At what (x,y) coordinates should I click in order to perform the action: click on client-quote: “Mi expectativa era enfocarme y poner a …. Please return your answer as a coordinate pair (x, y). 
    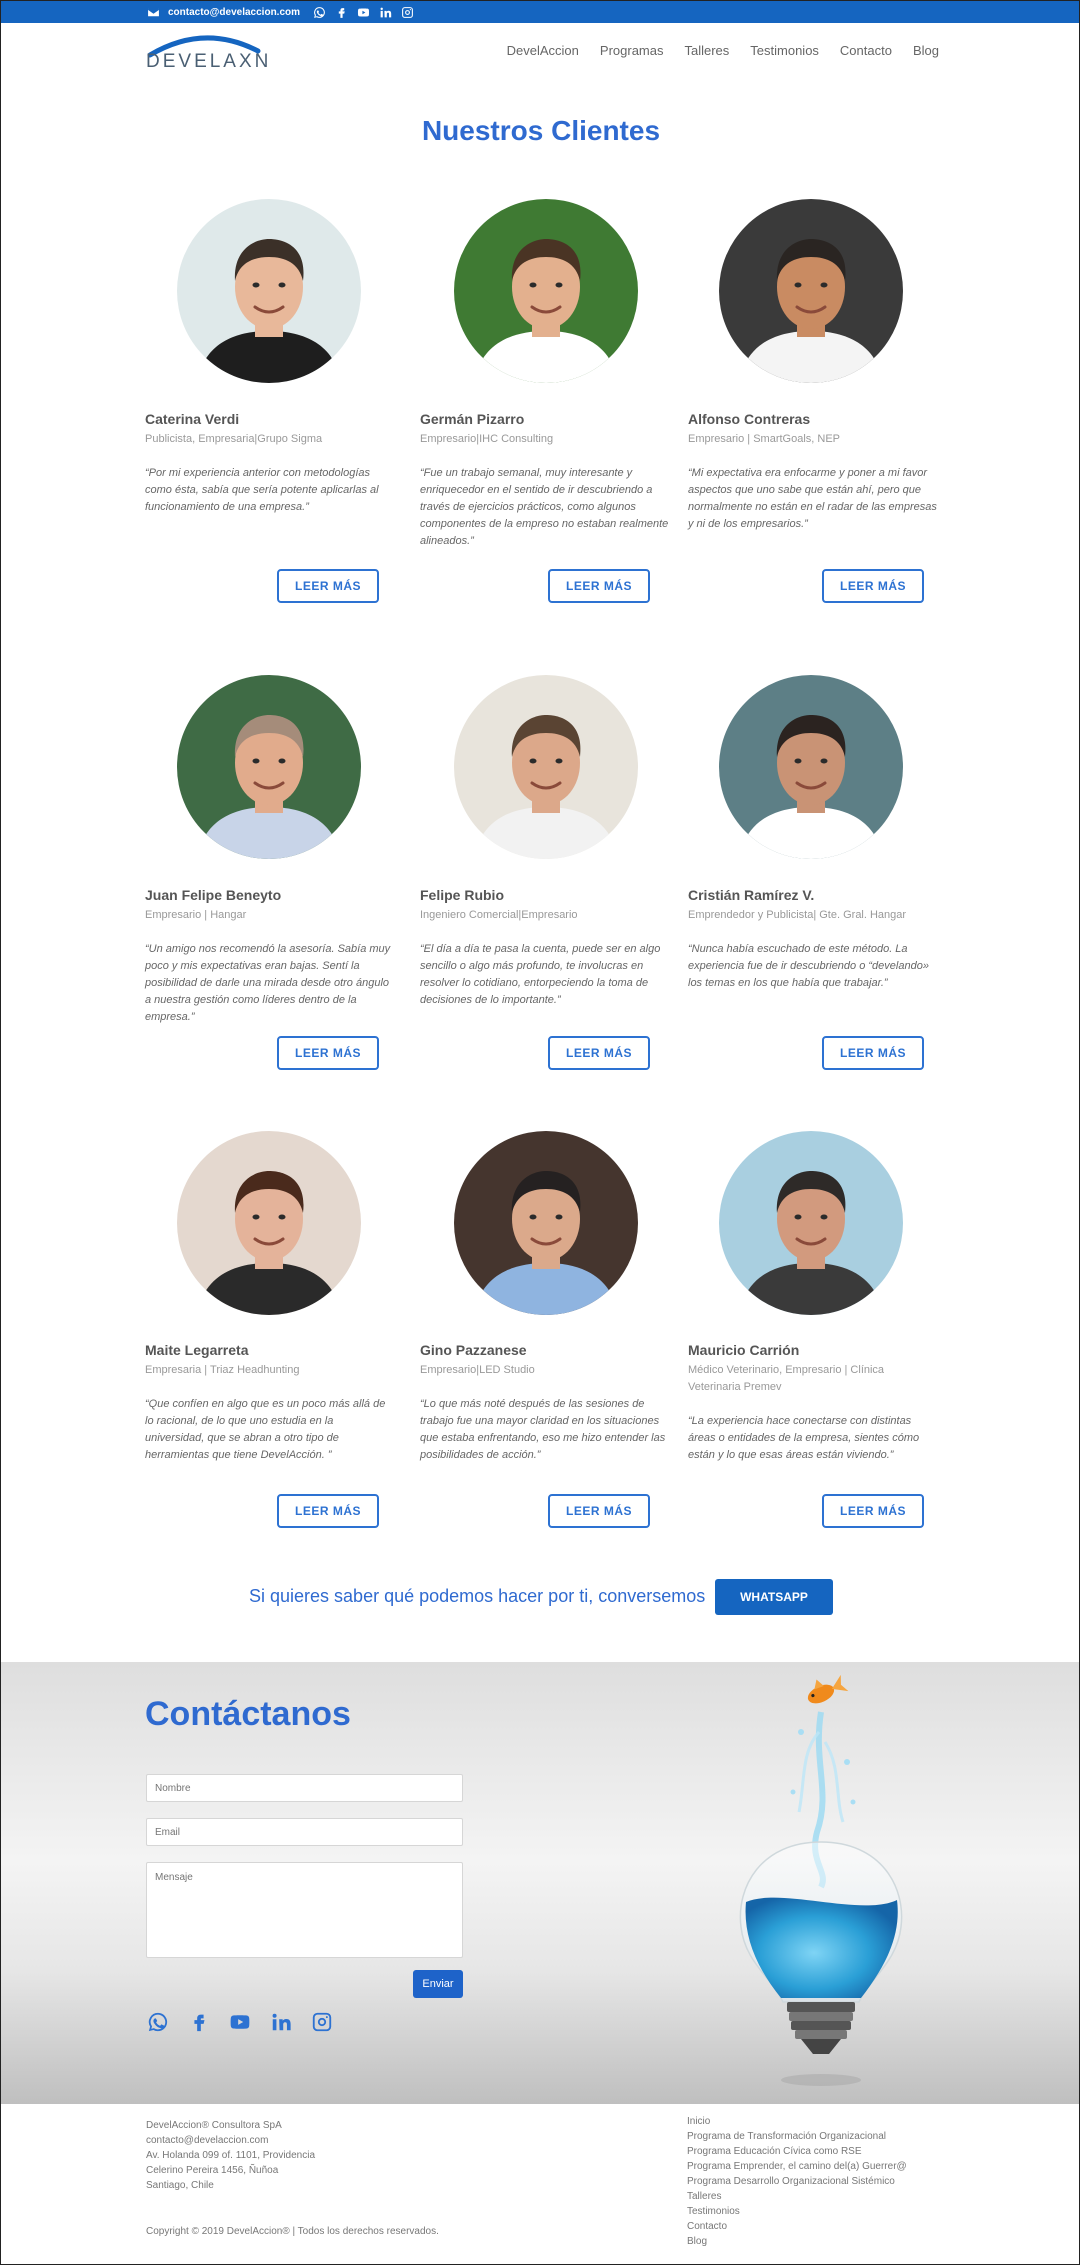
    Looking at the image, I should click on (812, 498).